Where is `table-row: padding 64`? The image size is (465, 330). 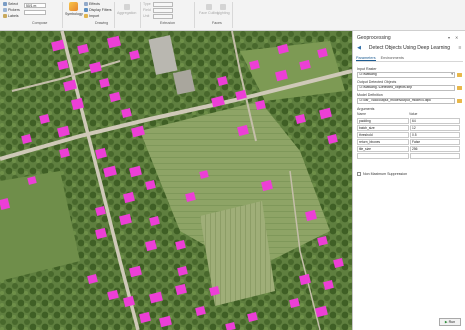 table-row: padding 64 is located at coordinates (410, 120).